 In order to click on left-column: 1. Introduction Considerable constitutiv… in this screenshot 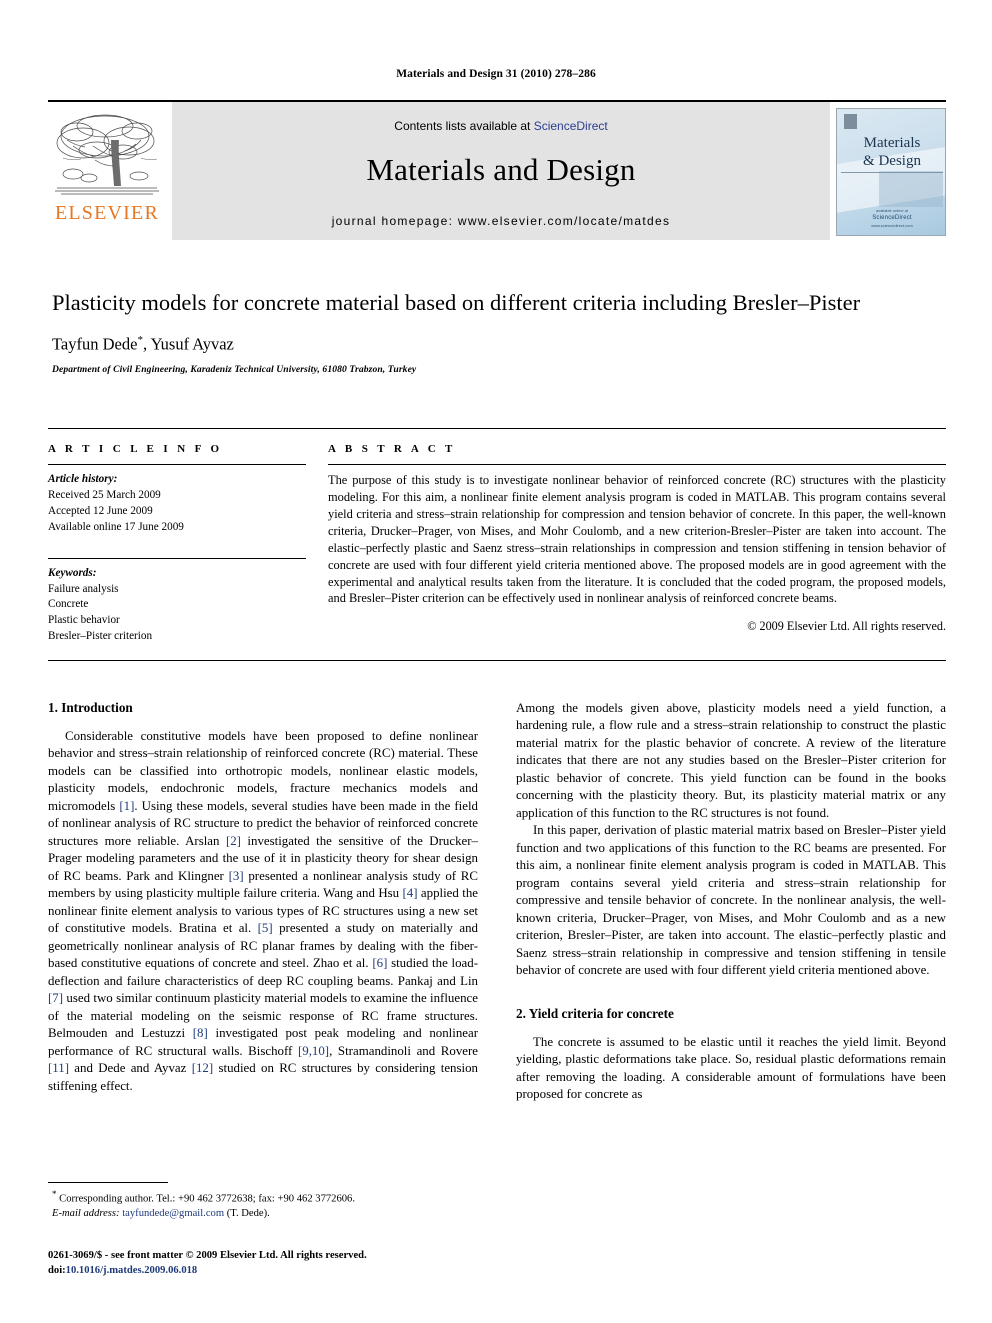, I will do `click(263, 902)`.